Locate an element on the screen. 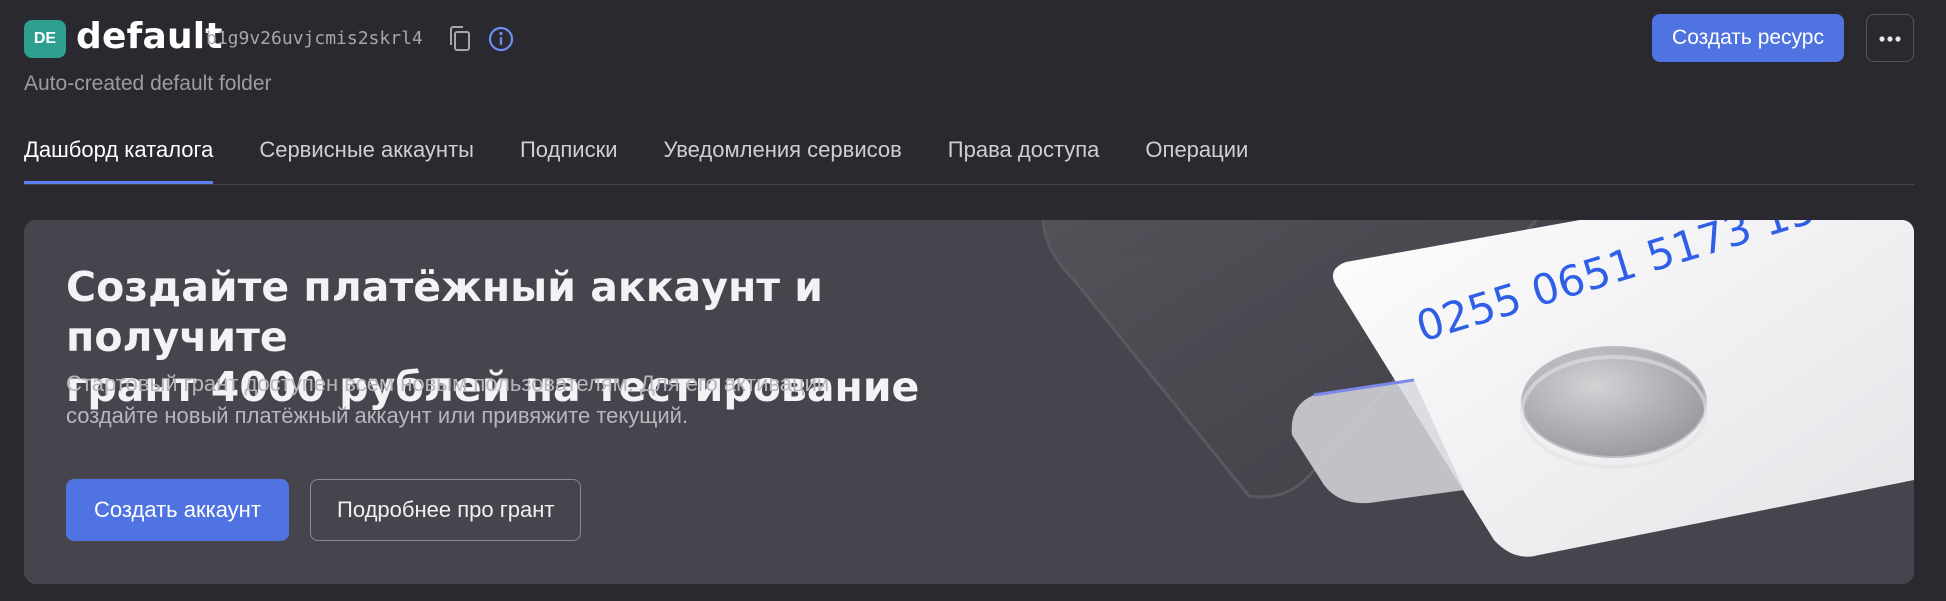 This screenshot has width=1946, height=601. more-horizontal-icon is located at coordinates (1890, 38).